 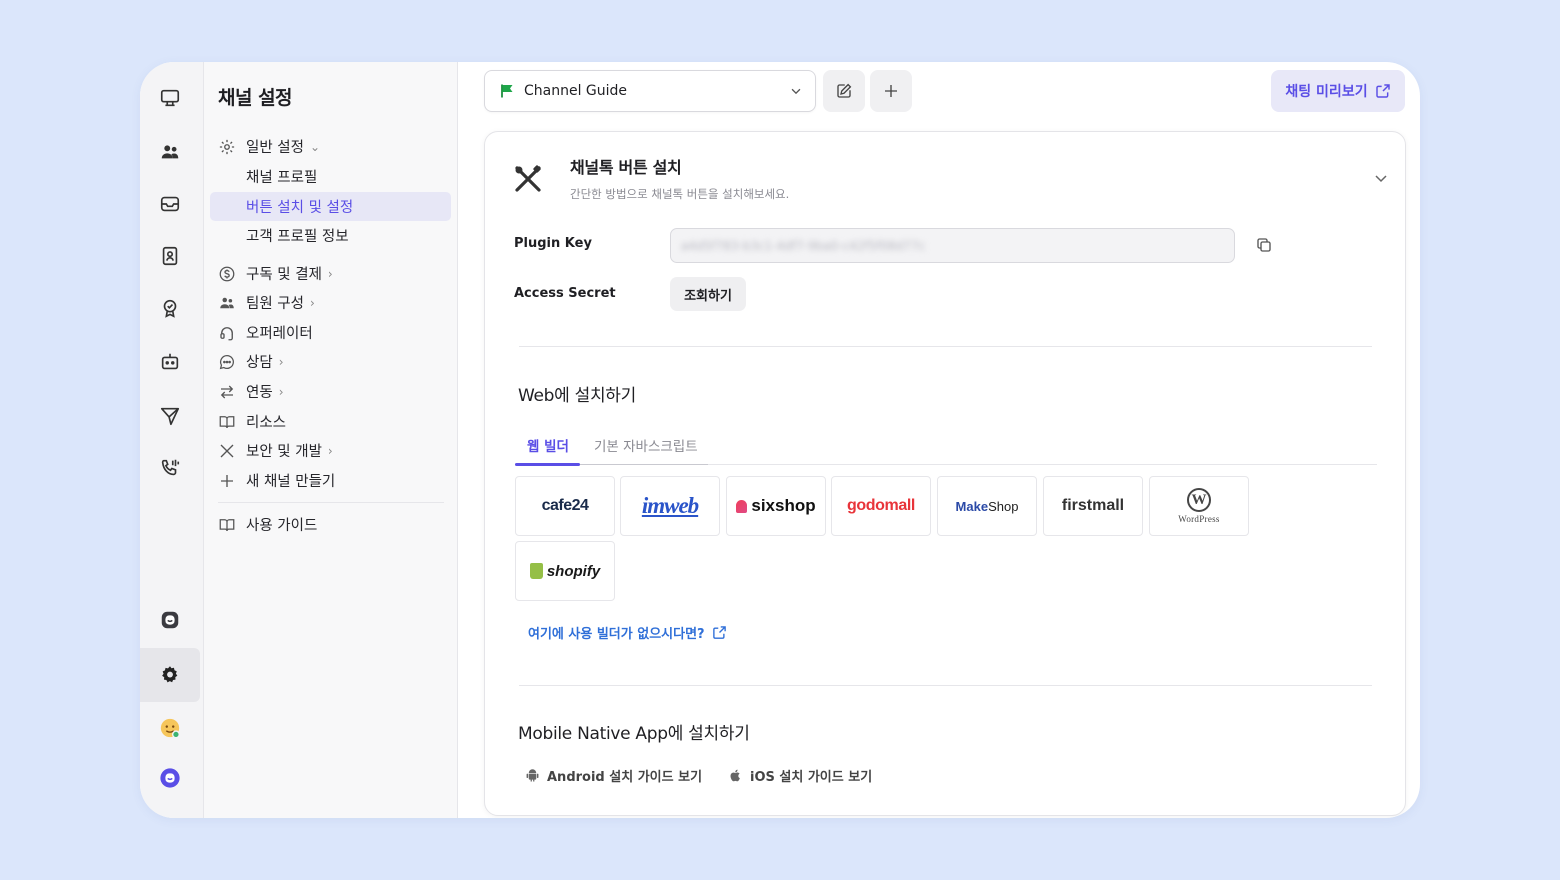 I want to click on sidebar-item-button-setup: 버튼 설치 및 설정, so click(x=330, y=206).